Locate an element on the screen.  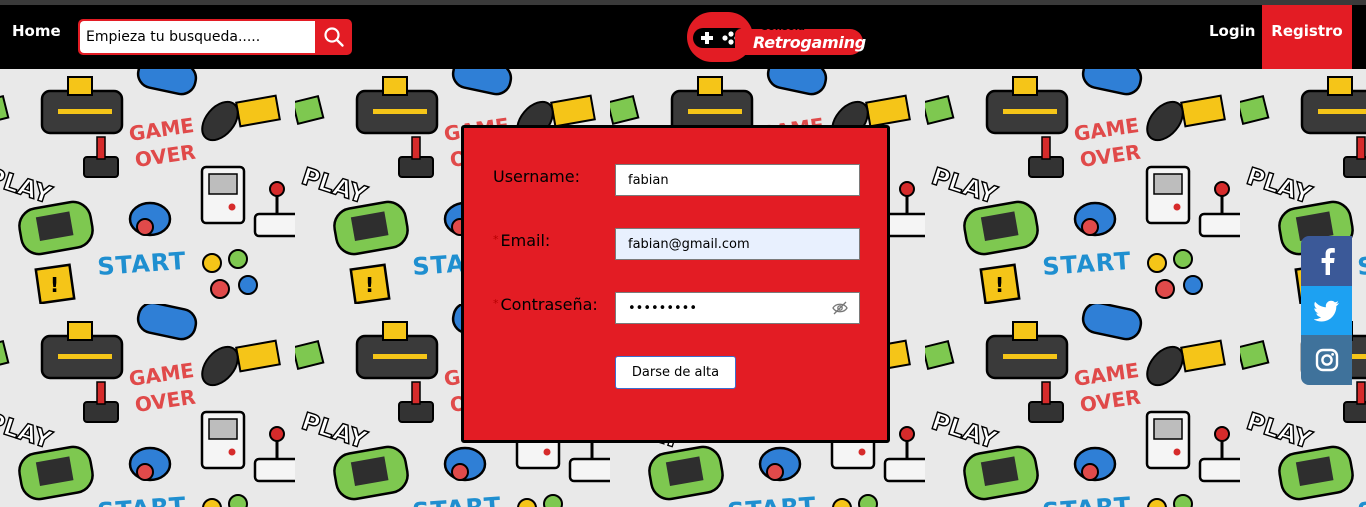
darse-de-alta-button: Darse de alta is located at coordinates (675, 372).